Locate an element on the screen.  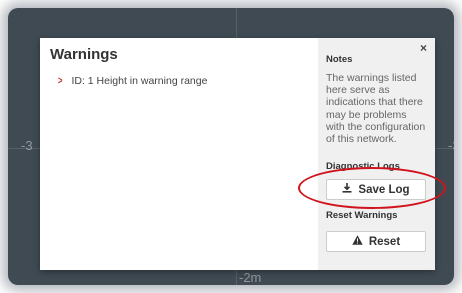
save-log-button: Save Log is located at coordinates (376, 190).